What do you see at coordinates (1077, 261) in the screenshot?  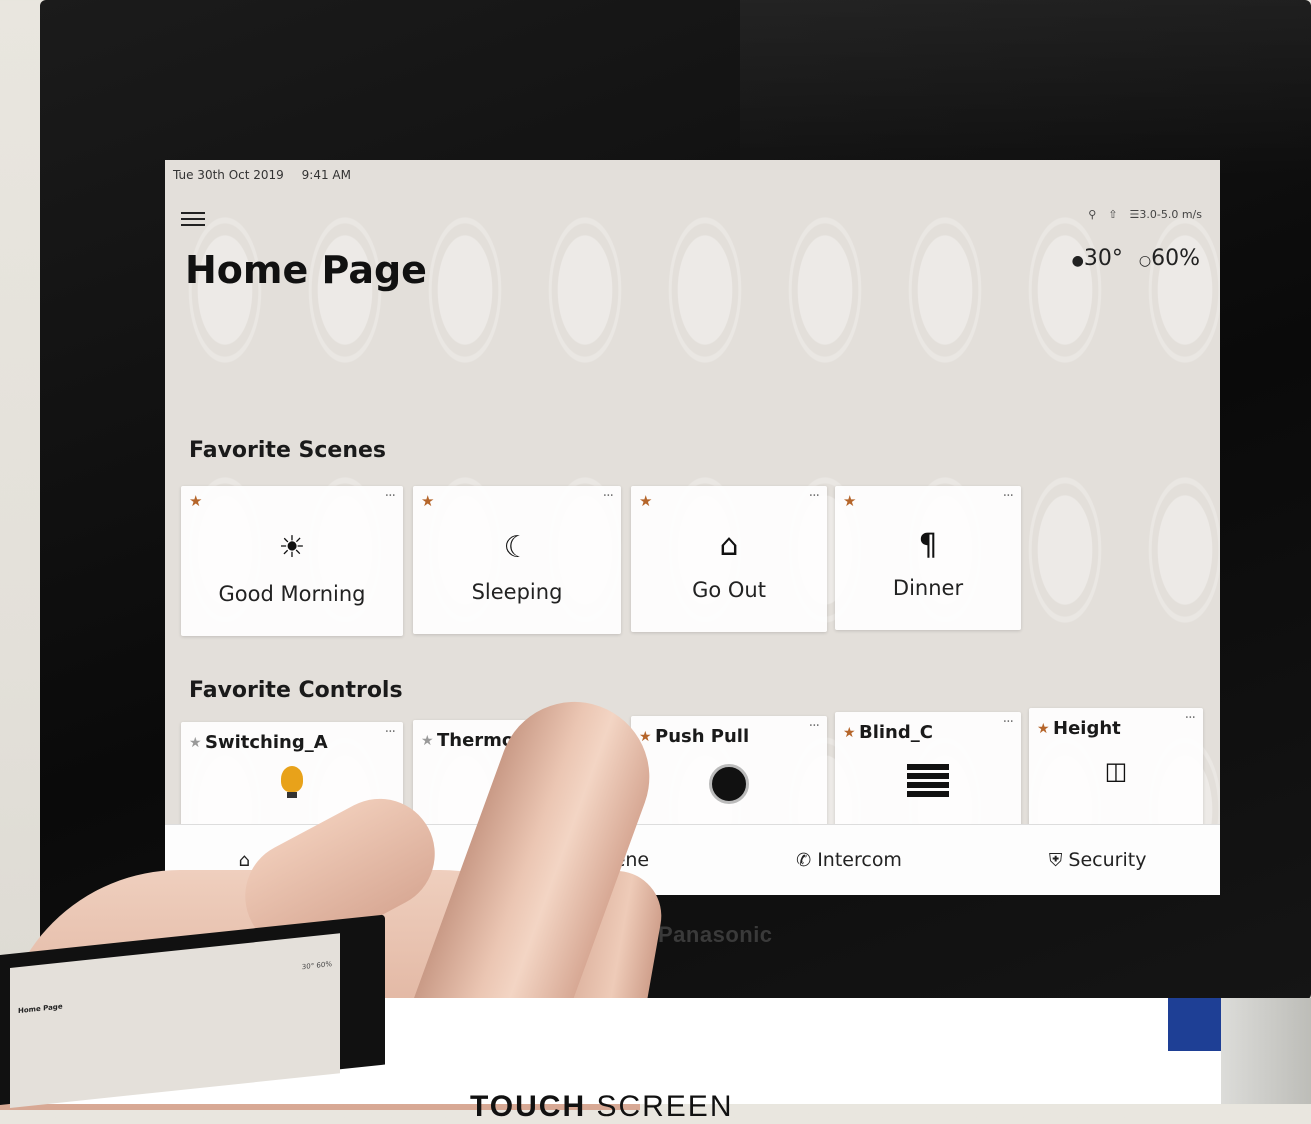 I see `thermometer-icon: ●` at bounding box center [1077, 261].